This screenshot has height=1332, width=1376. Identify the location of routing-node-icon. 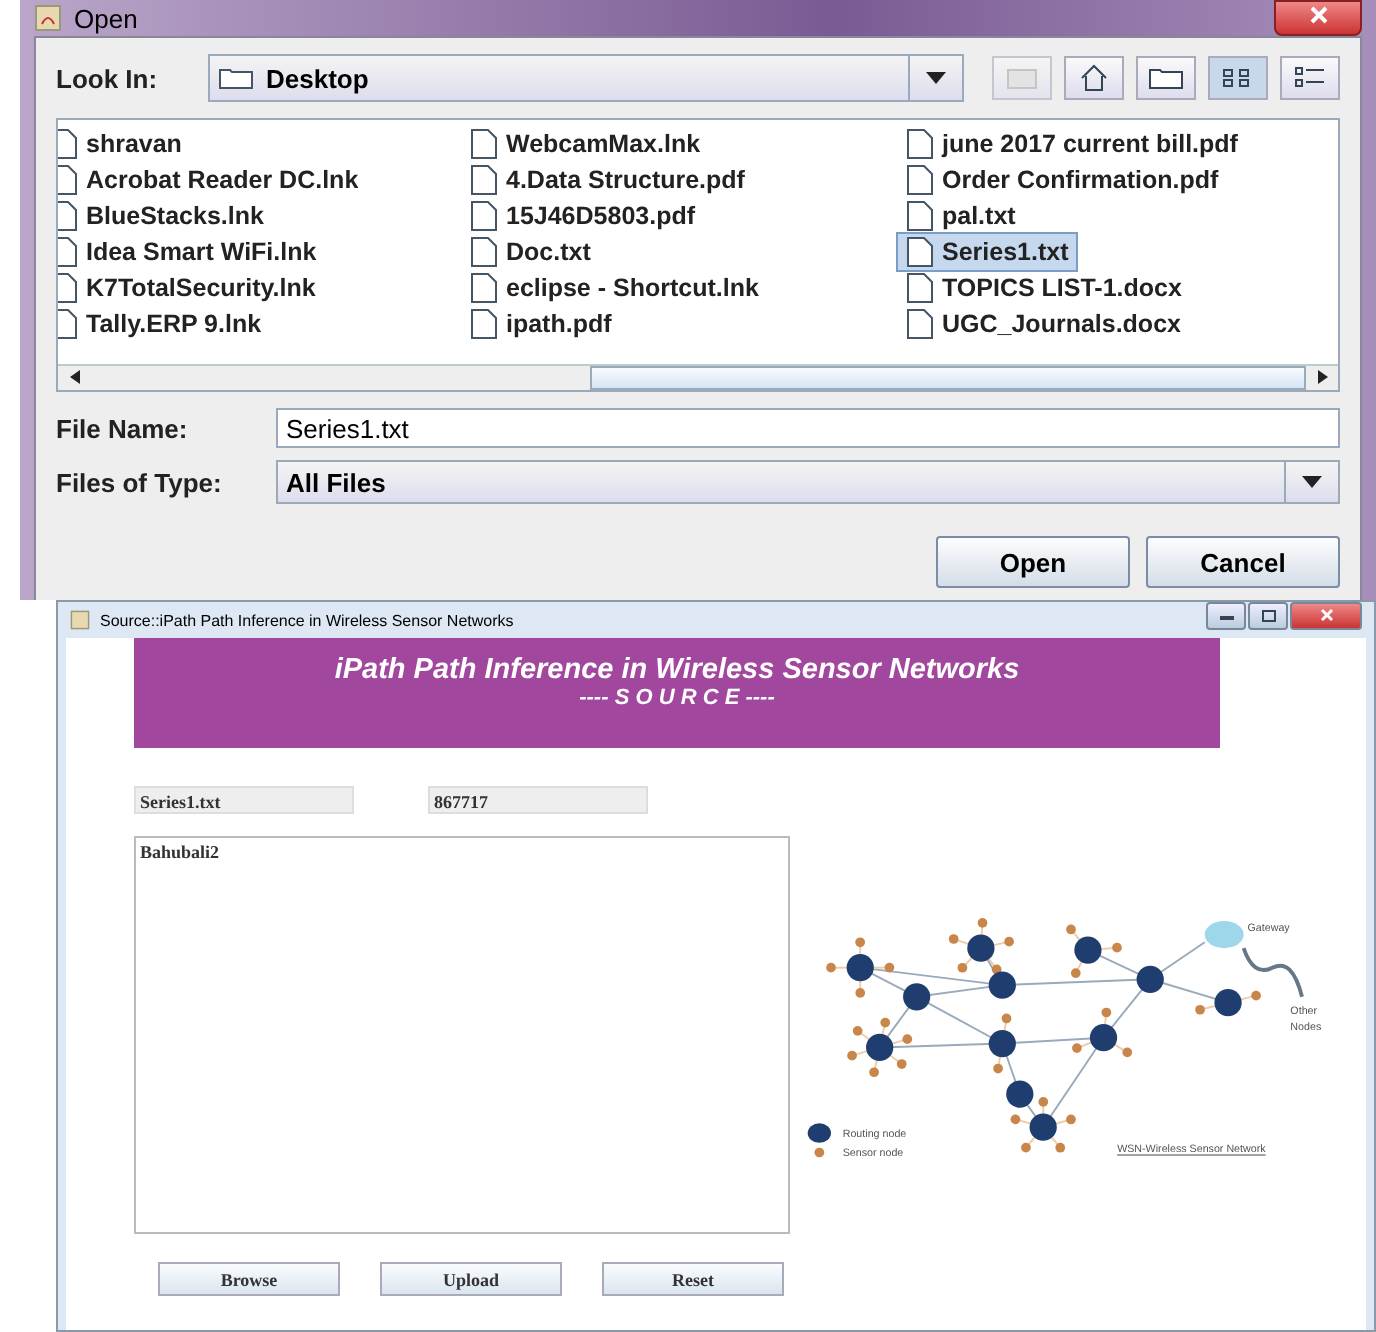
(819, 1133).